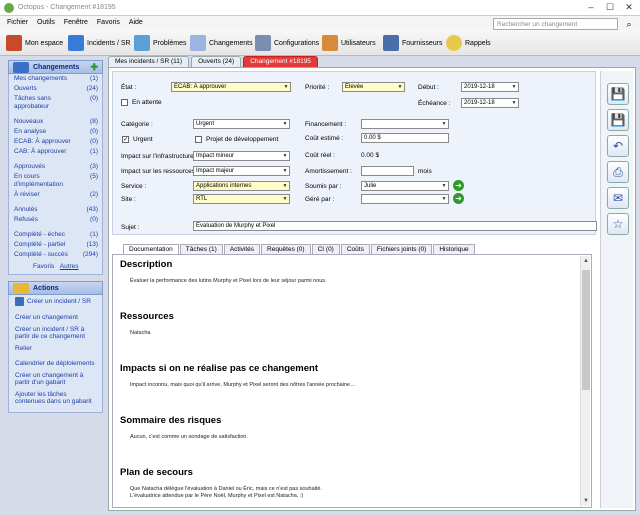 Image resolution: width=640 pixels, height=515 pixels. What do you see at coordinates (55, 245) in the screenshot?
I see `sidebar-item-complete-partiel: Complété - partiel (13)` at bounding box center [55, 245].